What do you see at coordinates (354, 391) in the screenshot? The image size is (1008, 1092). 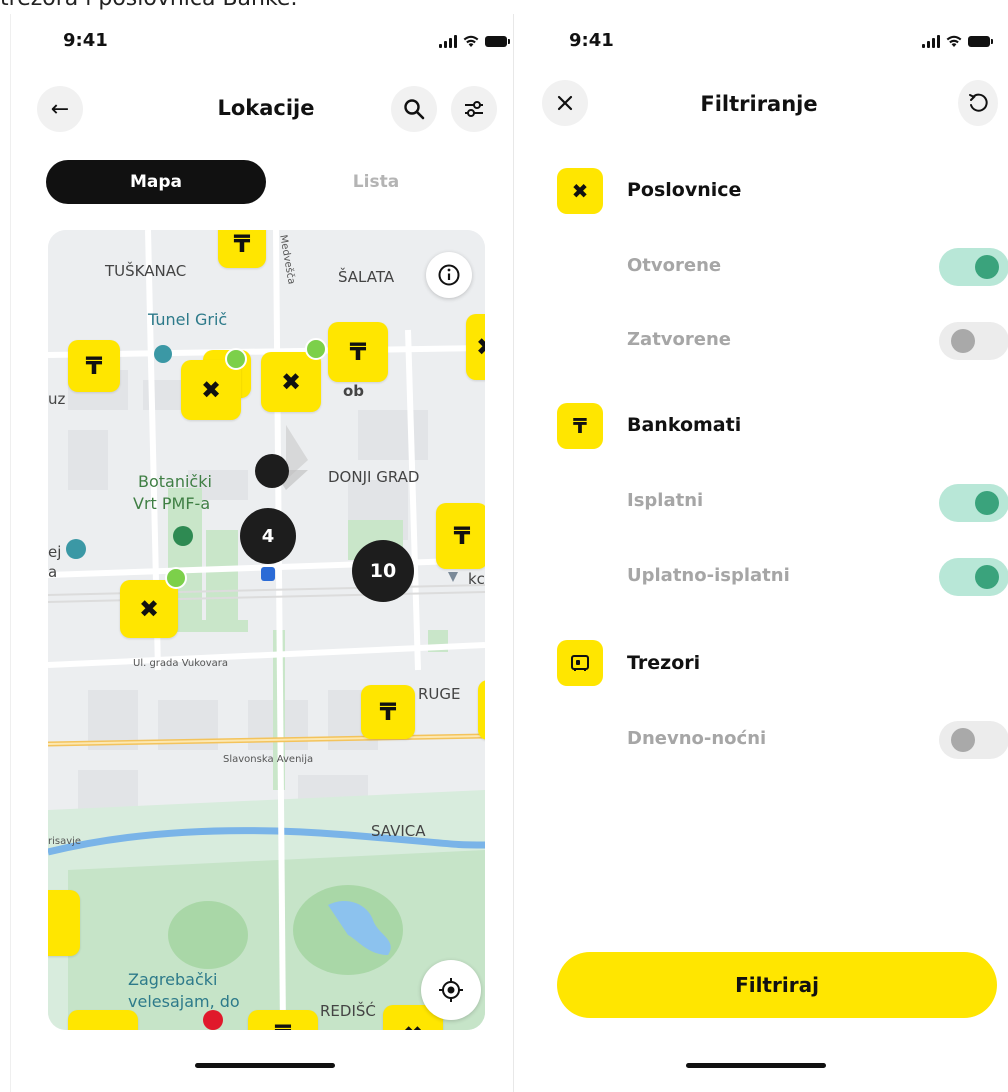 I see `map-label-ob: ob` at bounding box center [354, 391].